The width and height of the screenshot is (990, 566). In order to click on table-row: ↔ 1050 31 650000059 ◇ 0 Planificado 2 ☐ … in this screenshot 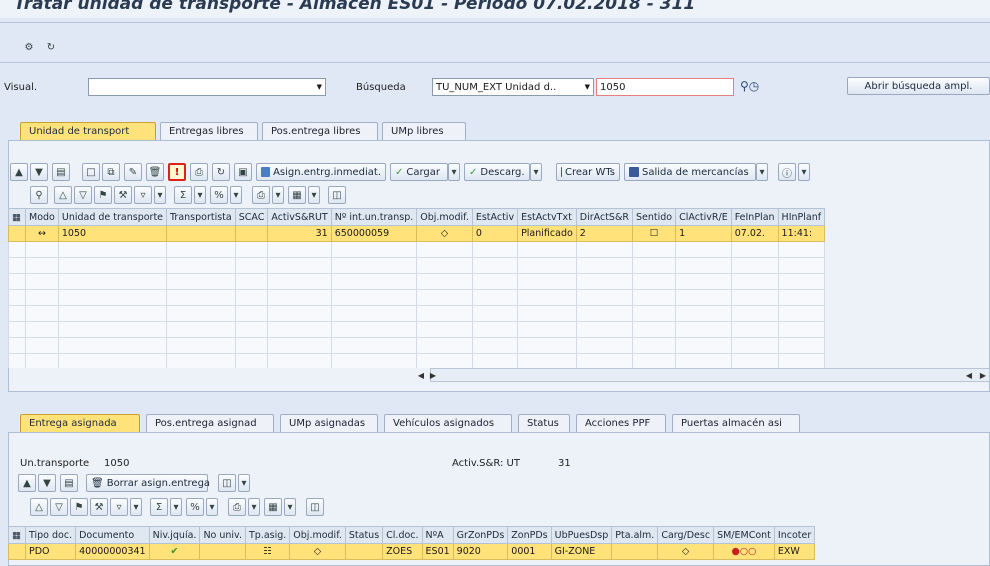, I will do `click(417, 233)`.